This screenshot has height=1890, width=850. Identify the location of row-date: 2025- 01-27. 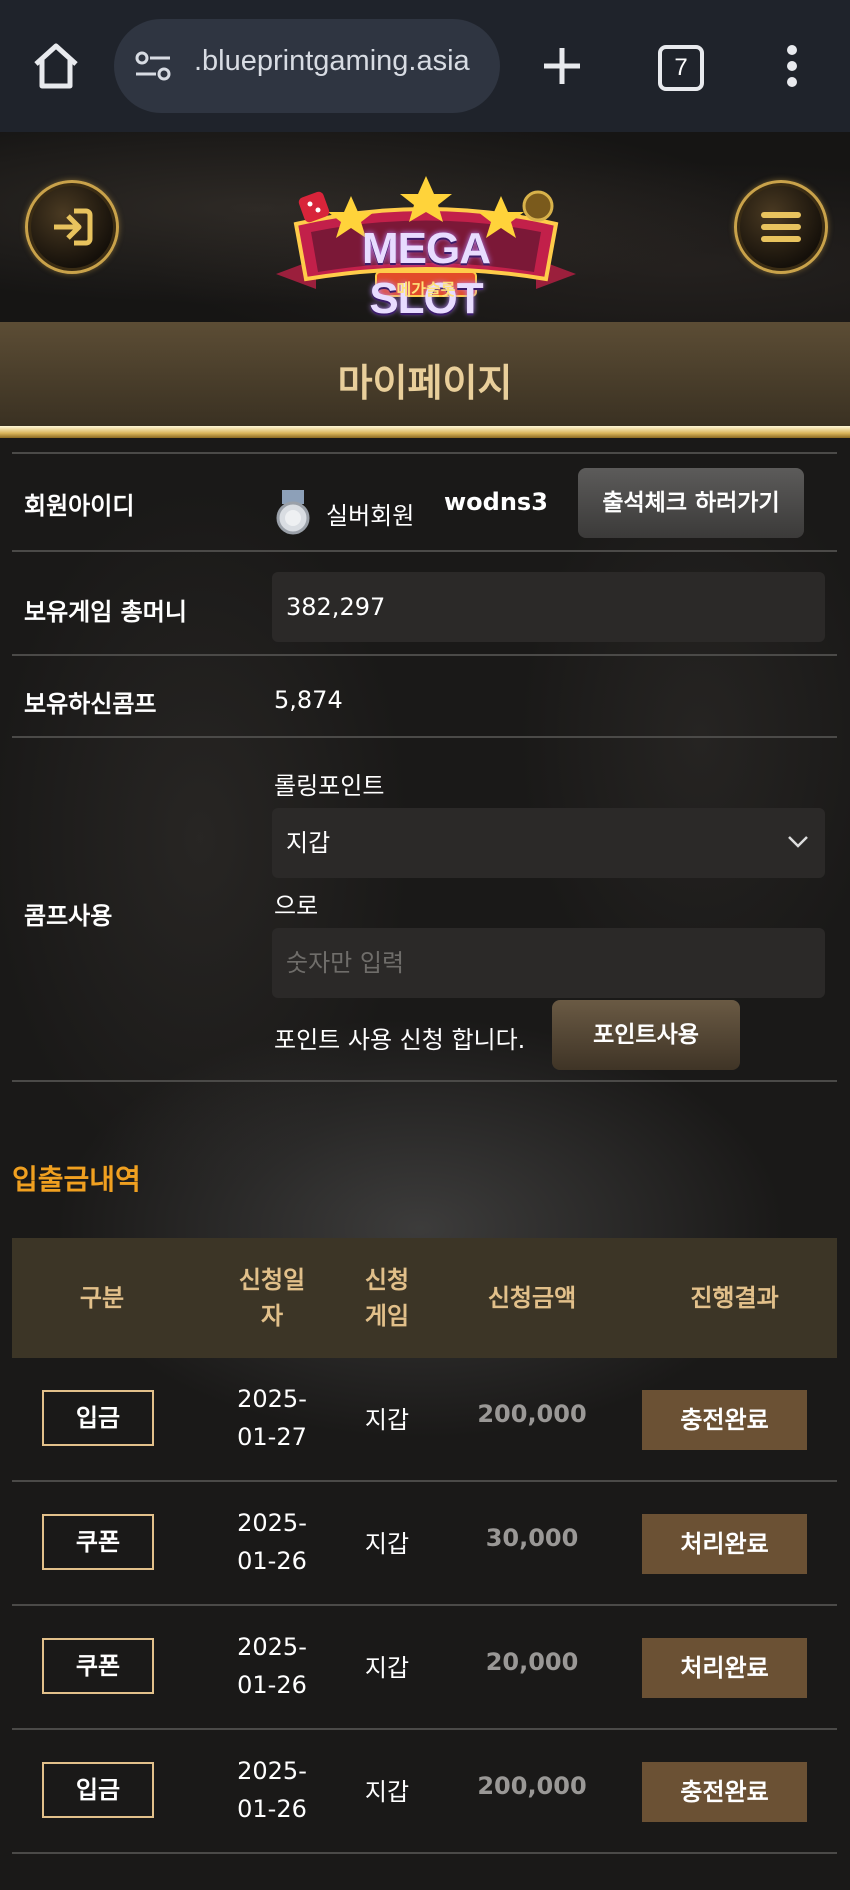
(272, 1418).